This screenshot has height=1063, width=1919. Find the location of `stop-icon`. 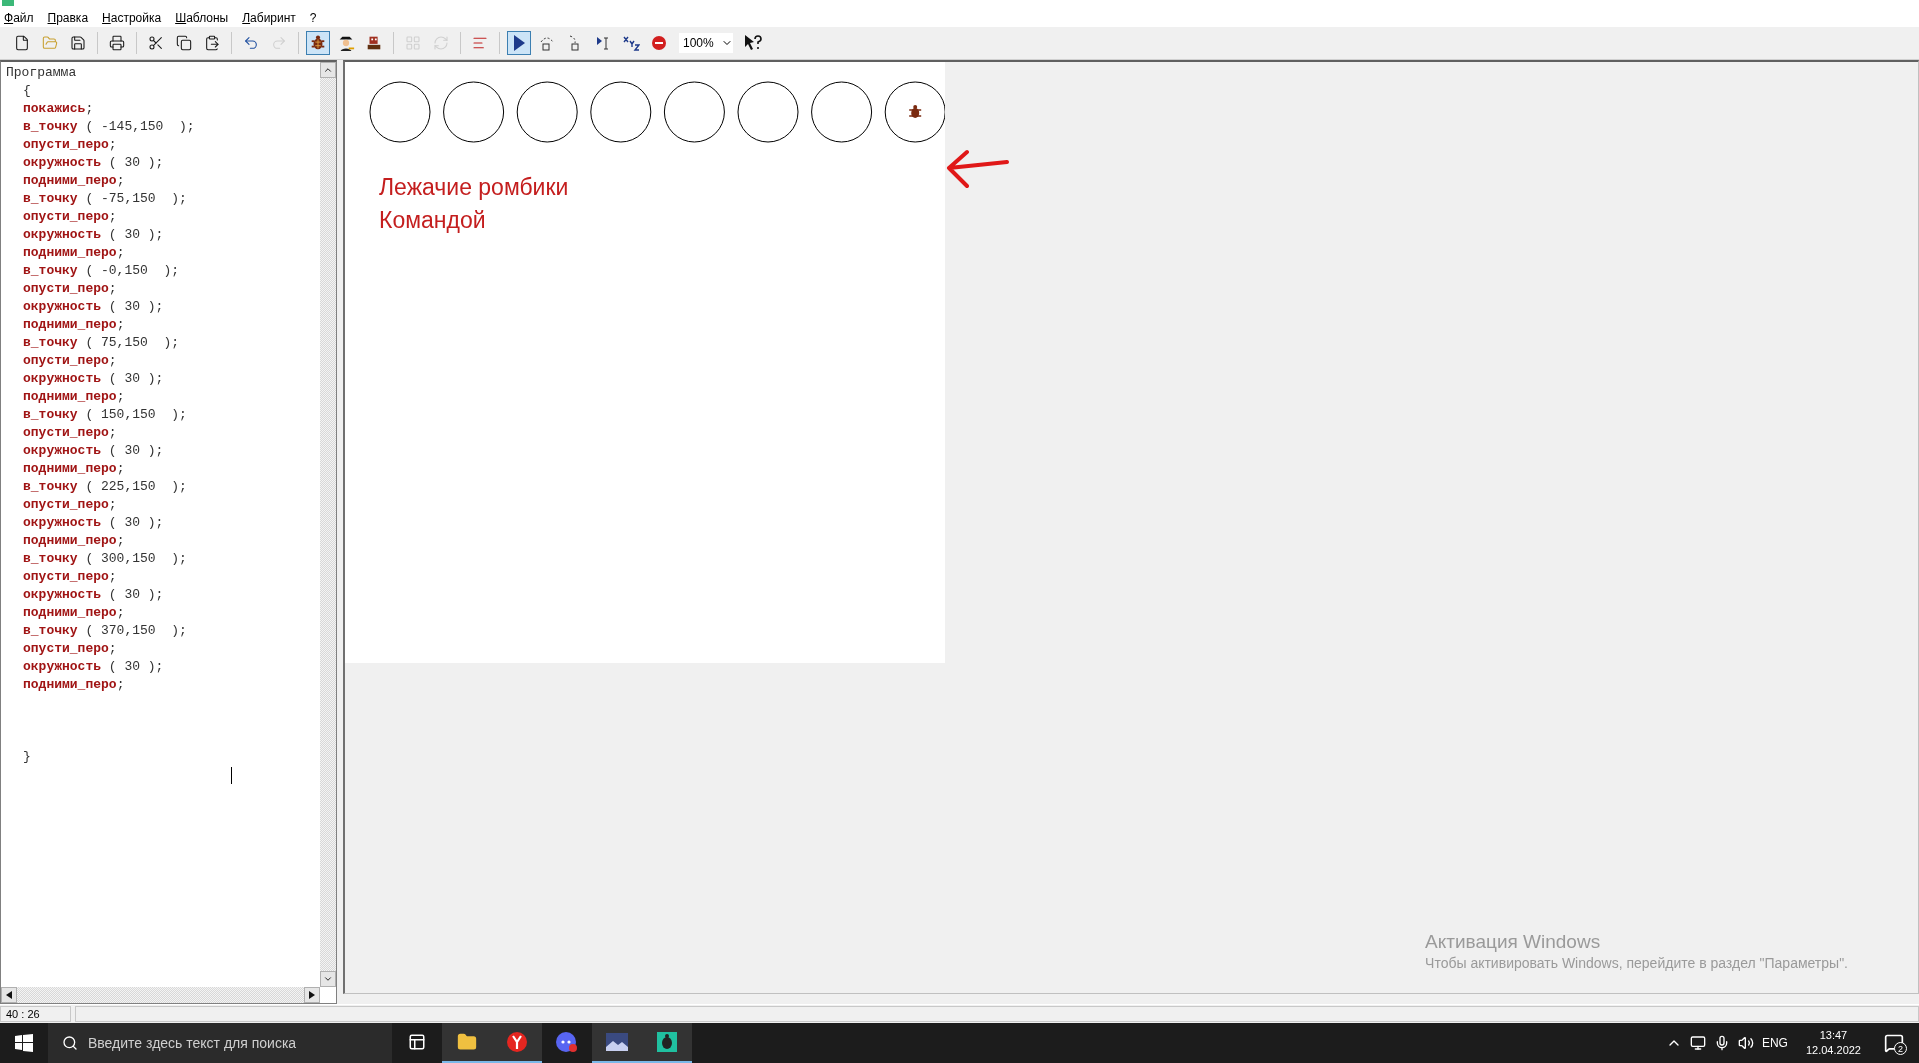

stop-icon is located at coordinates (659, 43).